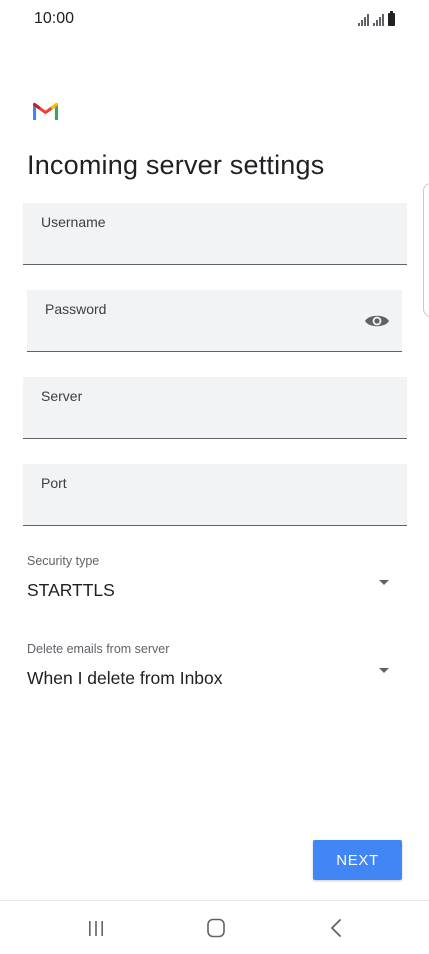  Describe the element at coordinates (202, 247) in the screenshot. I see `username-input` at that location.